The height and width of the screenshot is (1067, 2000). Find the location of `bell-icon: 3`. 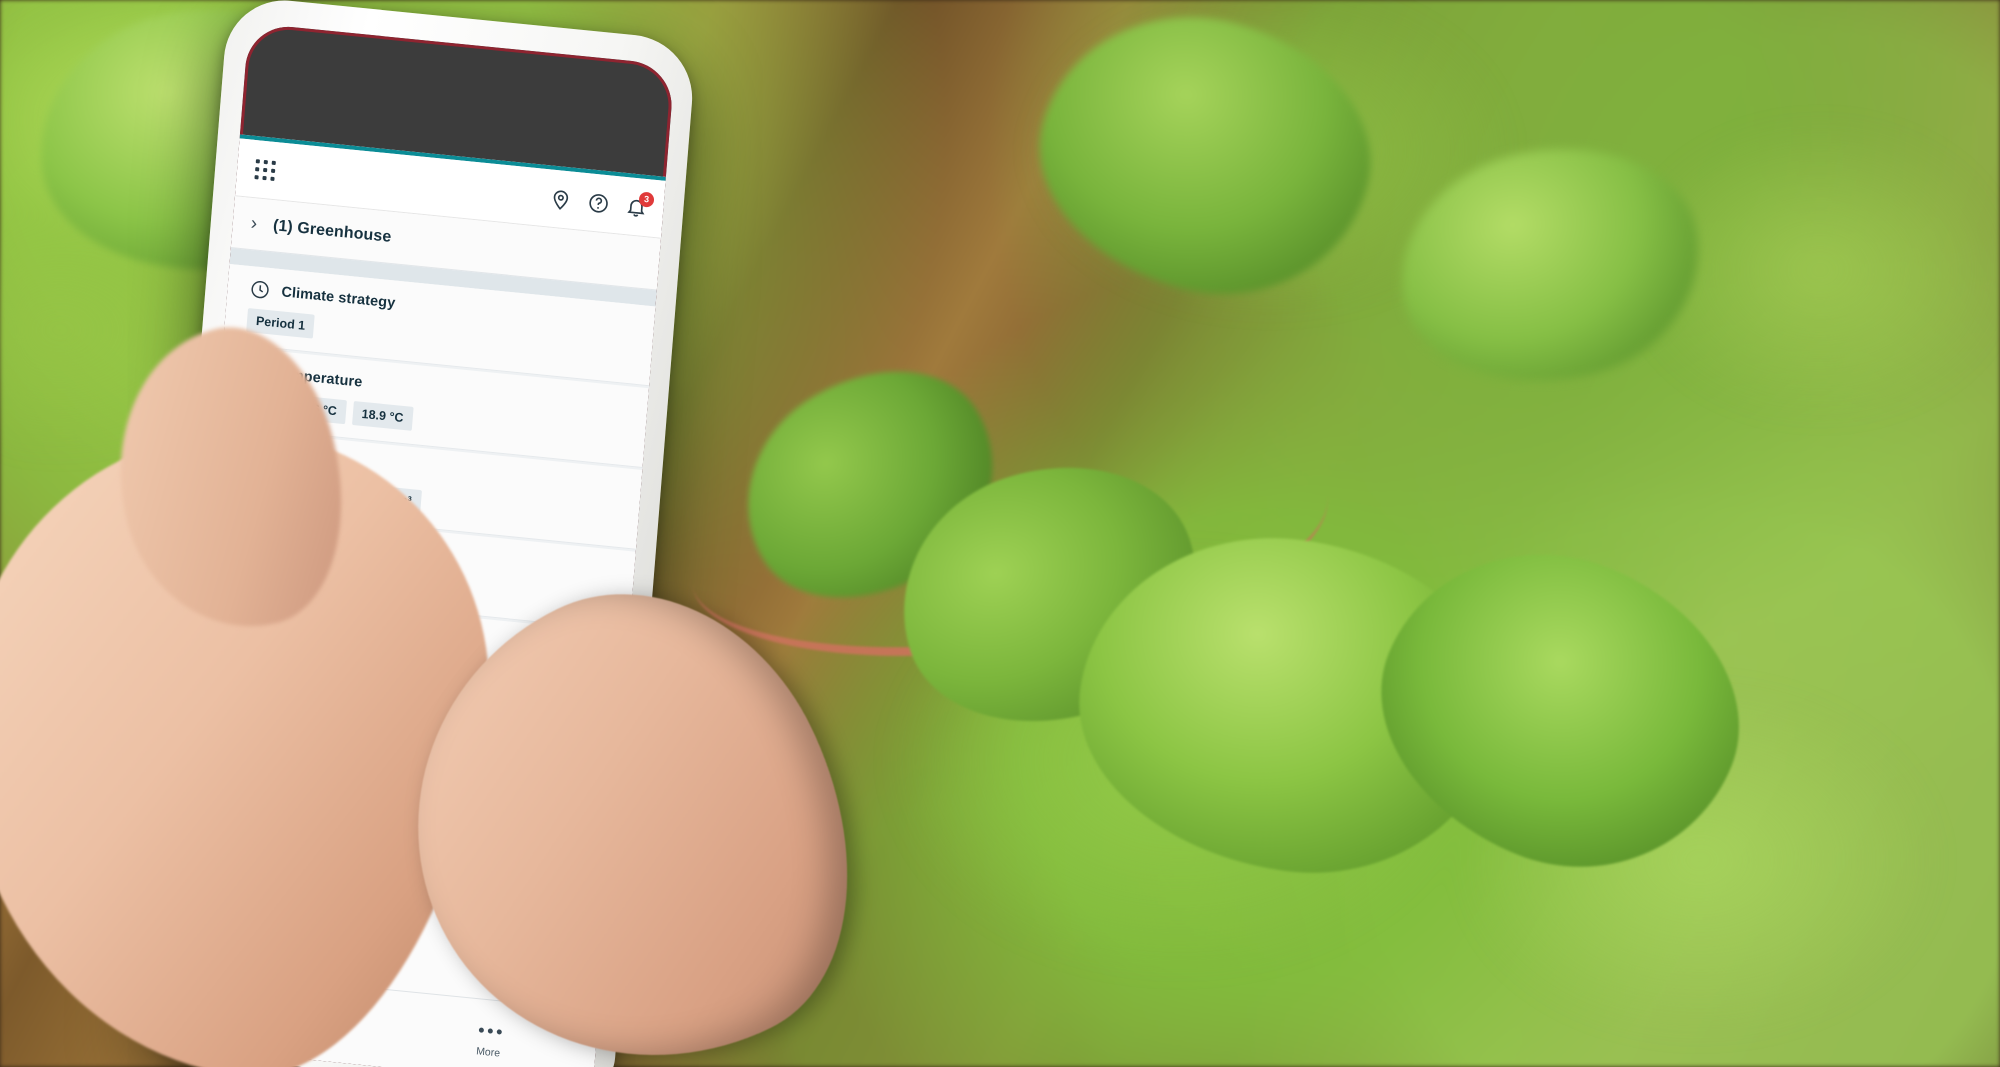

bell-icon: 3 is located at coordinates (640, 204).